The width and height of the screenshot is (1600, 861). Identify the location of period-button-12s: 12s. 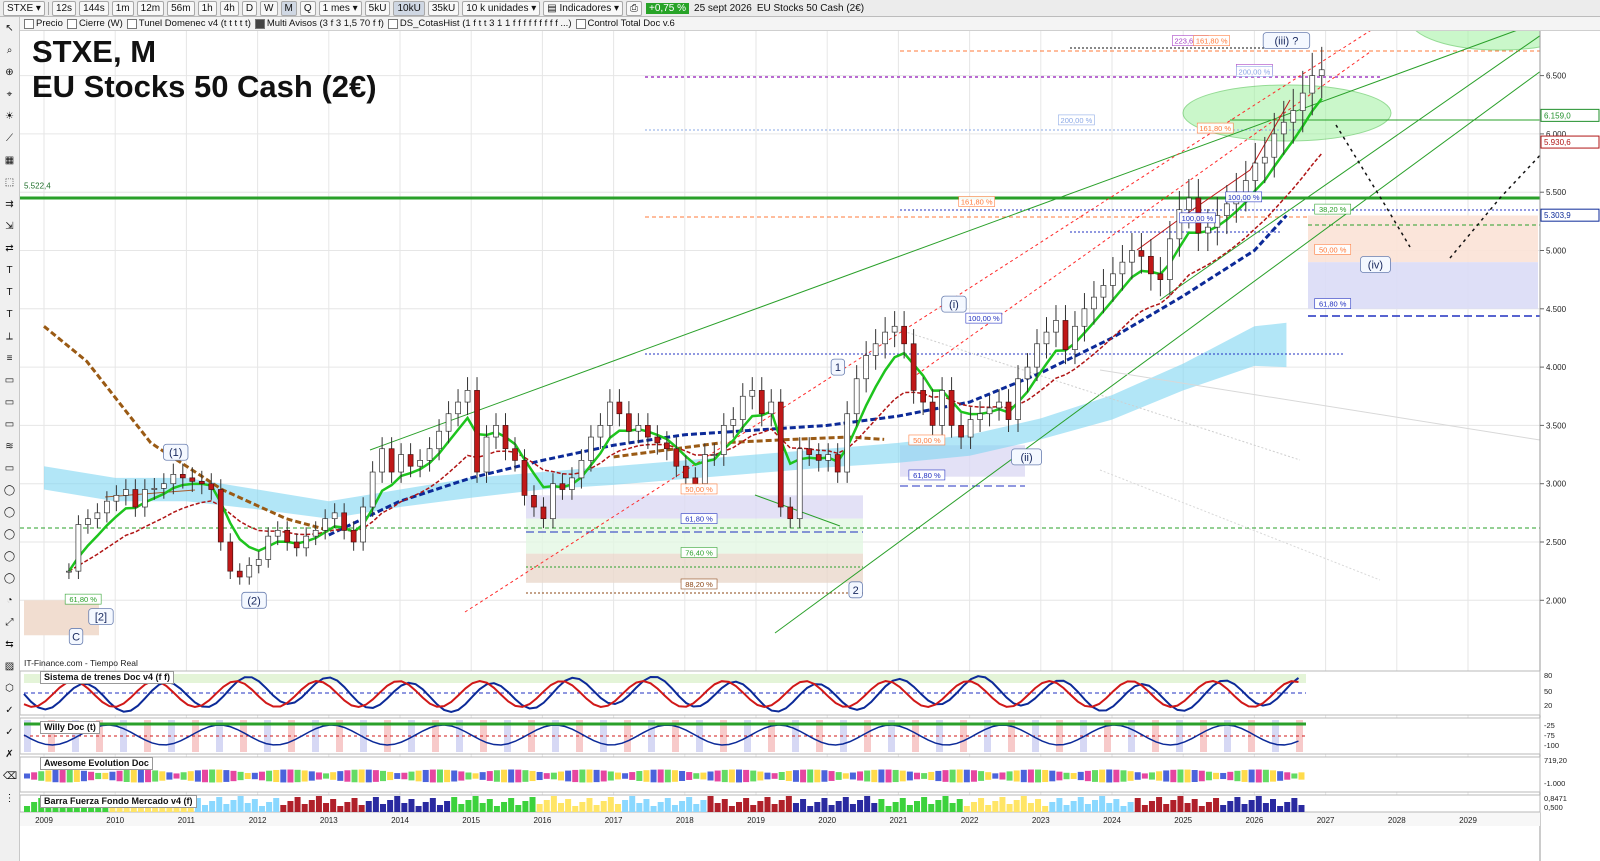
(64, 8).